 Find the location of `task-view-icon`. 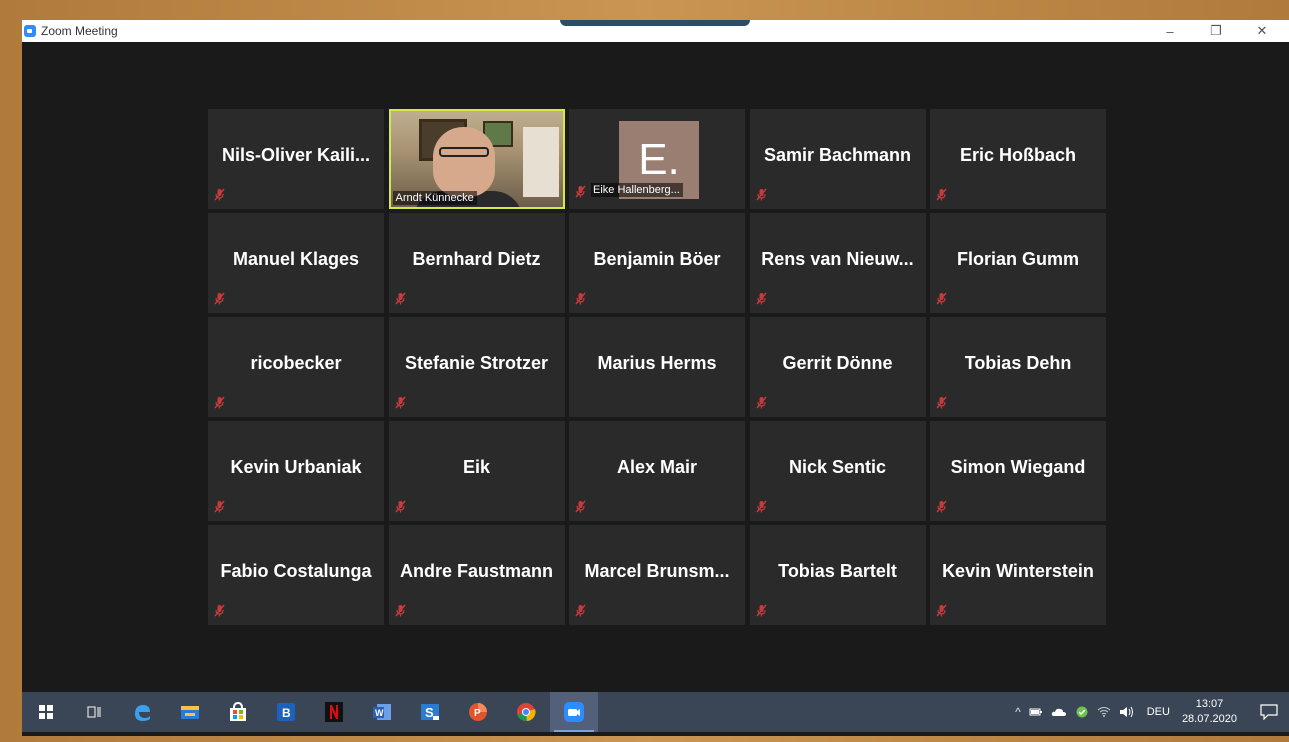

task-view-icon is located at coordinates (94, 712).